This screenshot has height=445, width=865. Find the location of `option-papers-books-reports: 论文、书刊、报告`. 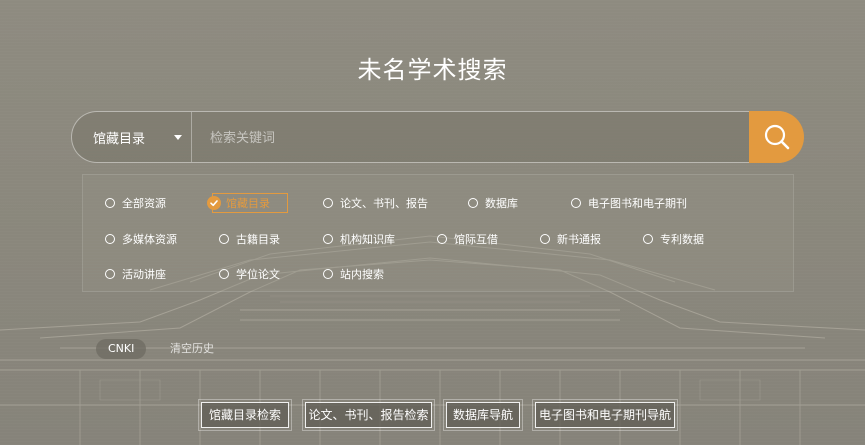

option-papers-books-reports: 论文、书刊、报告 is located at coordinates (375, 203).